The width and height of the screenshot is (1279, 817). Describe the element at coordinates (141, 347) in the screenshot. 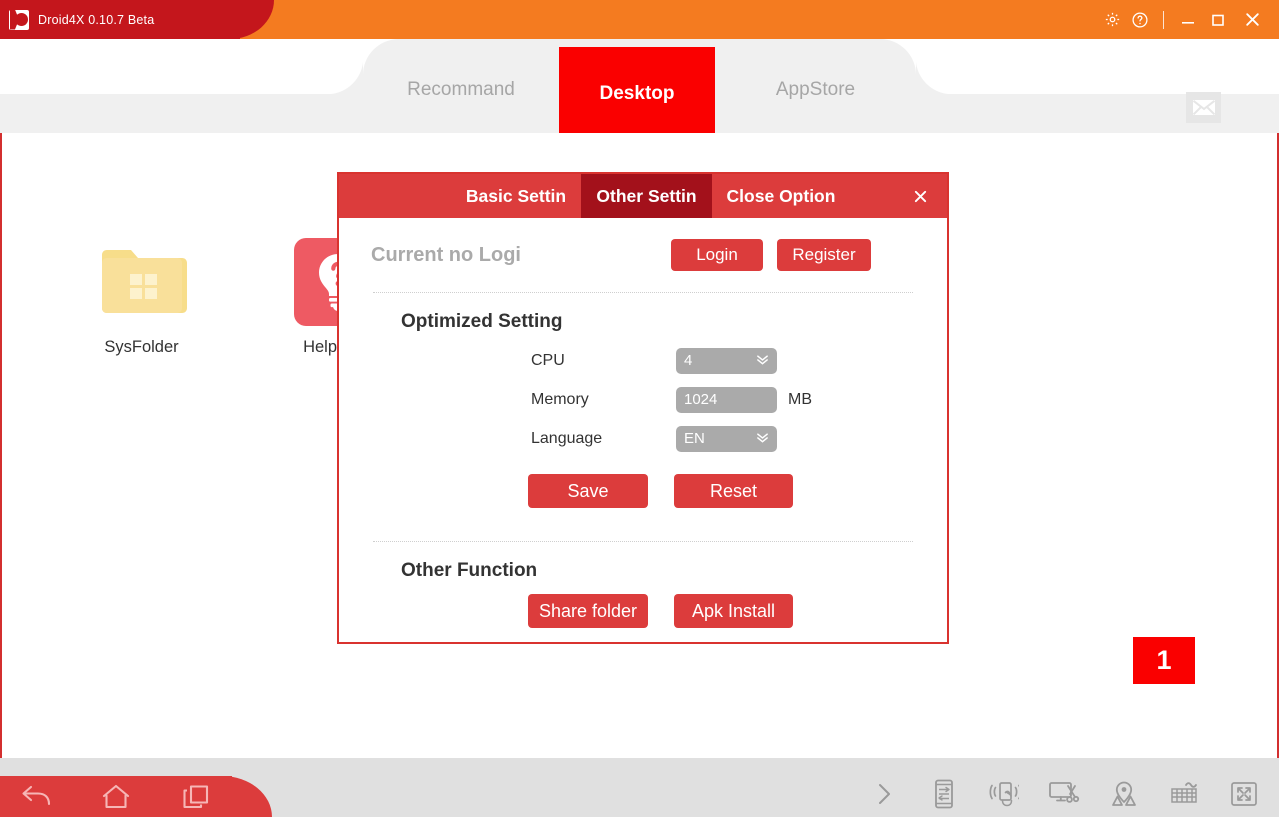

I see `desktop-icon-label: SysFolder` at that location.